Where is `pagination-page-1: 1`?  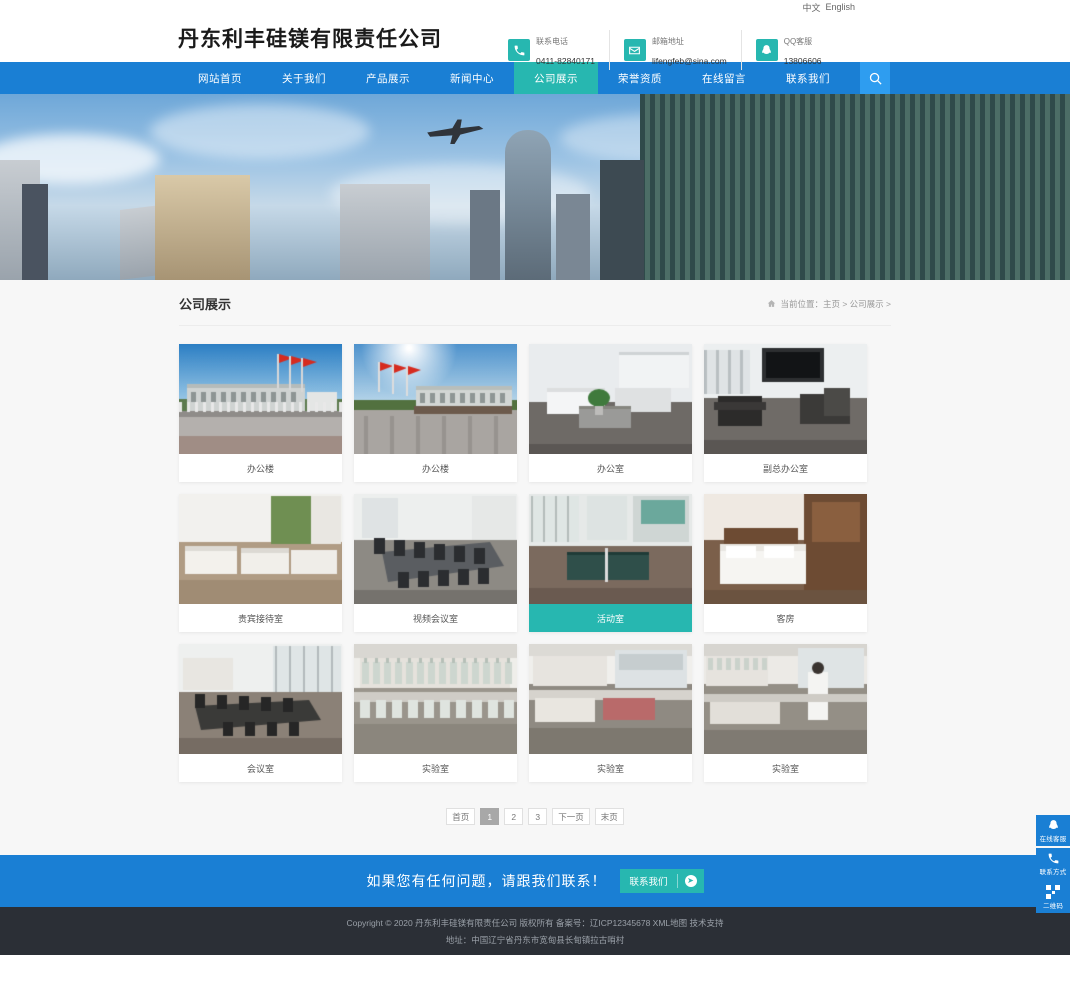 pagination-page-1: 1 is located at coordinates (490, 816).